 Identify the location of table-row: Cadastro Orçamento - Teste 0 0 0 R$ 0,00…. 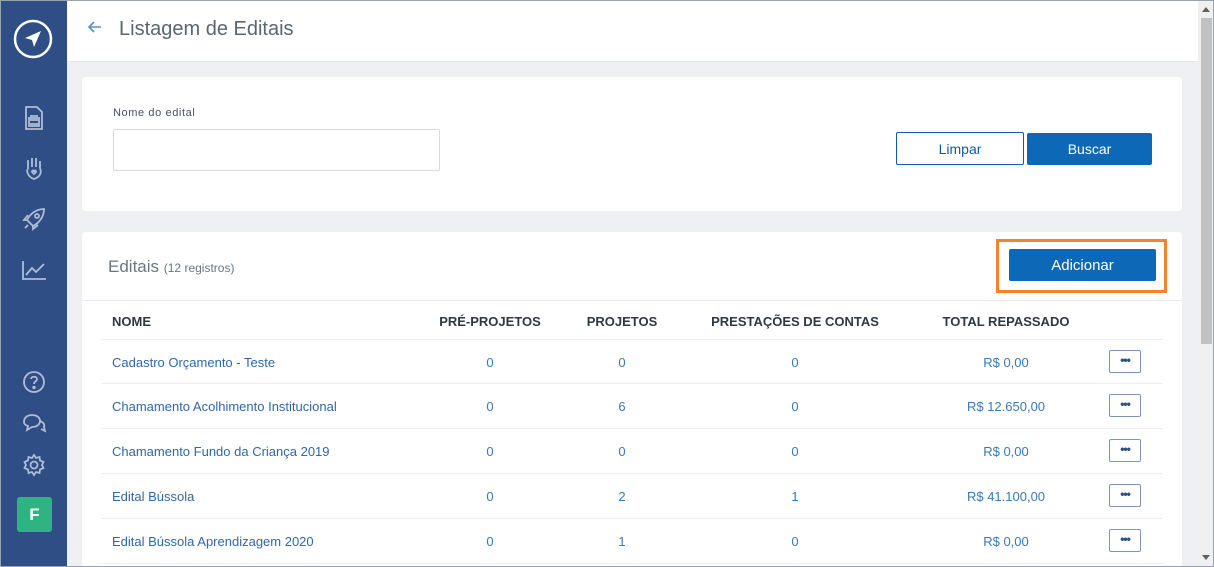
(632, 361).